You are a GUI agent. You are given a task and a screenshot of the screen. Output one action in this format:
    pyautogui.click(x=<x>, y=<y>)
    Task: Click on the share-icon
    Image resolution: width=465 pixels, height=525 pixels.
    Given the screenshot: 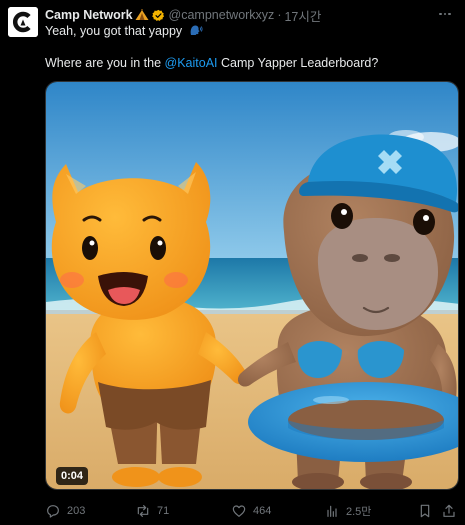 What is the action you would take?
    pyautogui.click(x=449, y=510)
    